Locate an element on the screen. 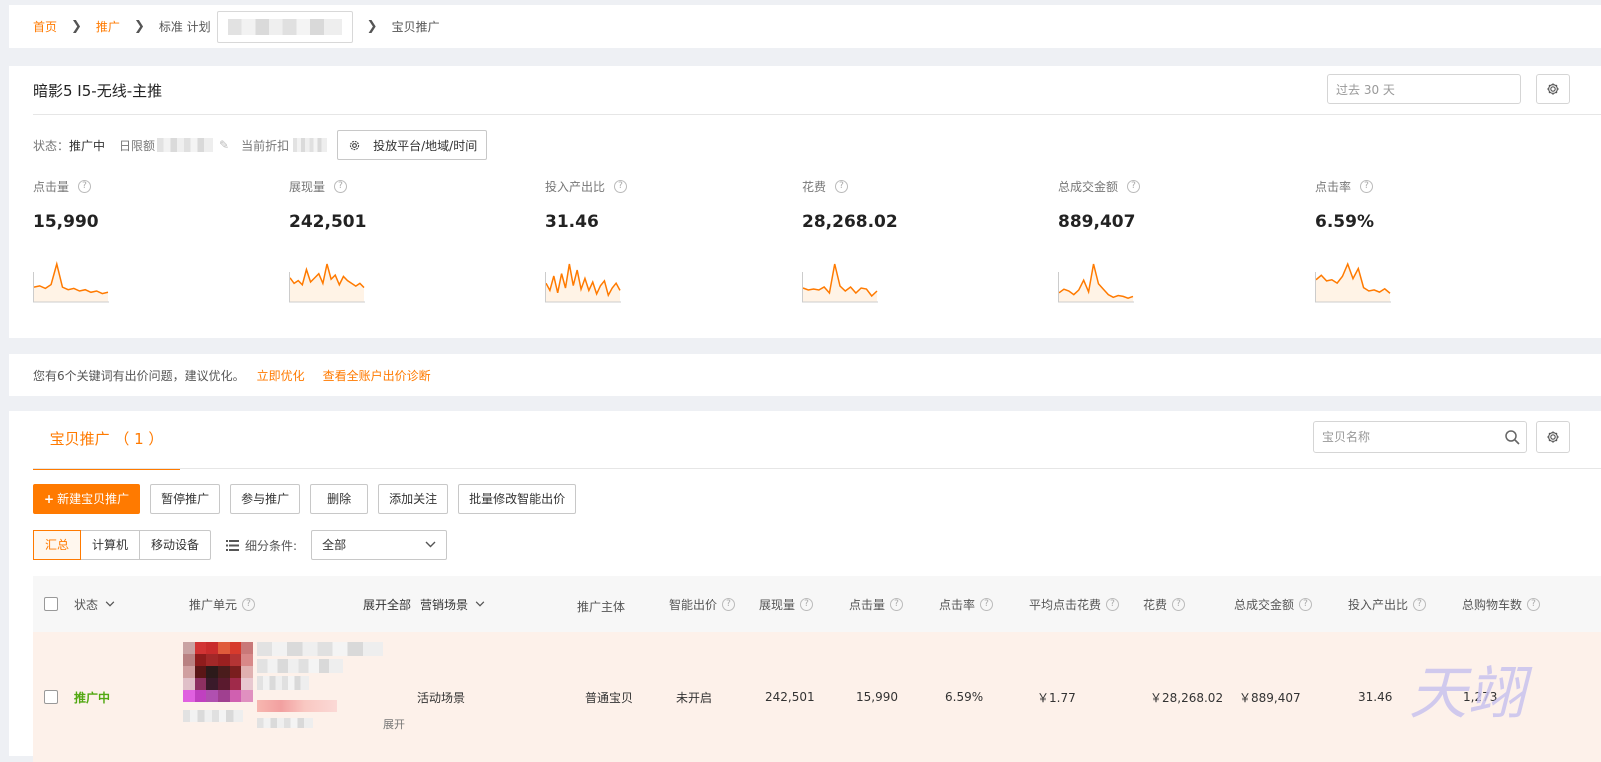 Image resolution: width=1601 pixels, height=762 pixels. batch-smart-bid-button: 批量修改智能出价 is located at coordinates (517, 499).